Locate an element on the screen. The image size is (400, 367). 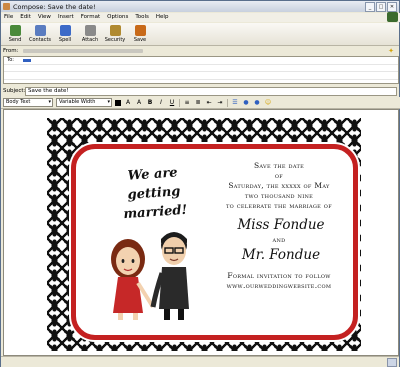
menu-file: File is located at coordinates (8, 17).